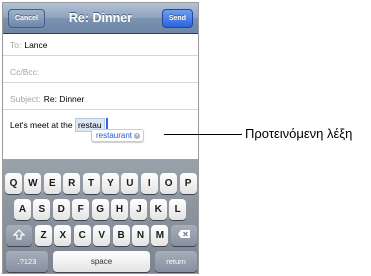 This screenshot has width=371, height=276. Describe the element at coordinates (42, 209) in the screenshot. I see `key-s: S` at that location.